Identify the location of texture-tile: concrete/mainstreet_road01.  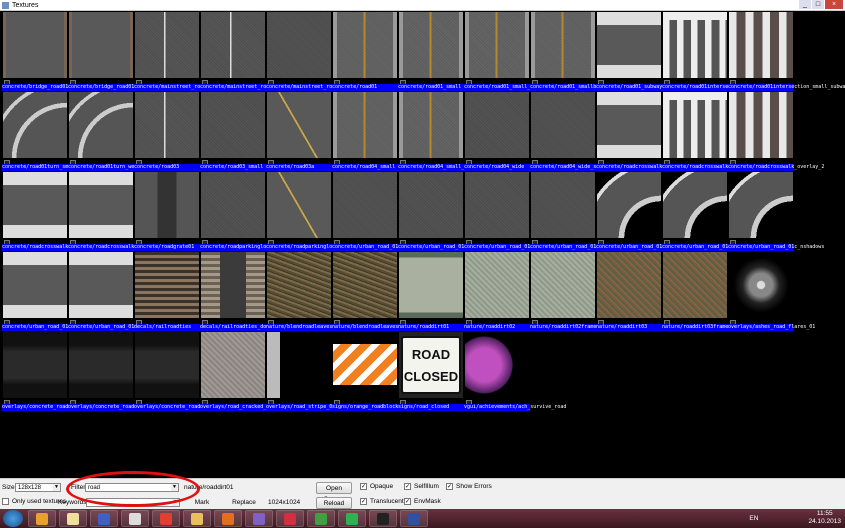
(173, 52).